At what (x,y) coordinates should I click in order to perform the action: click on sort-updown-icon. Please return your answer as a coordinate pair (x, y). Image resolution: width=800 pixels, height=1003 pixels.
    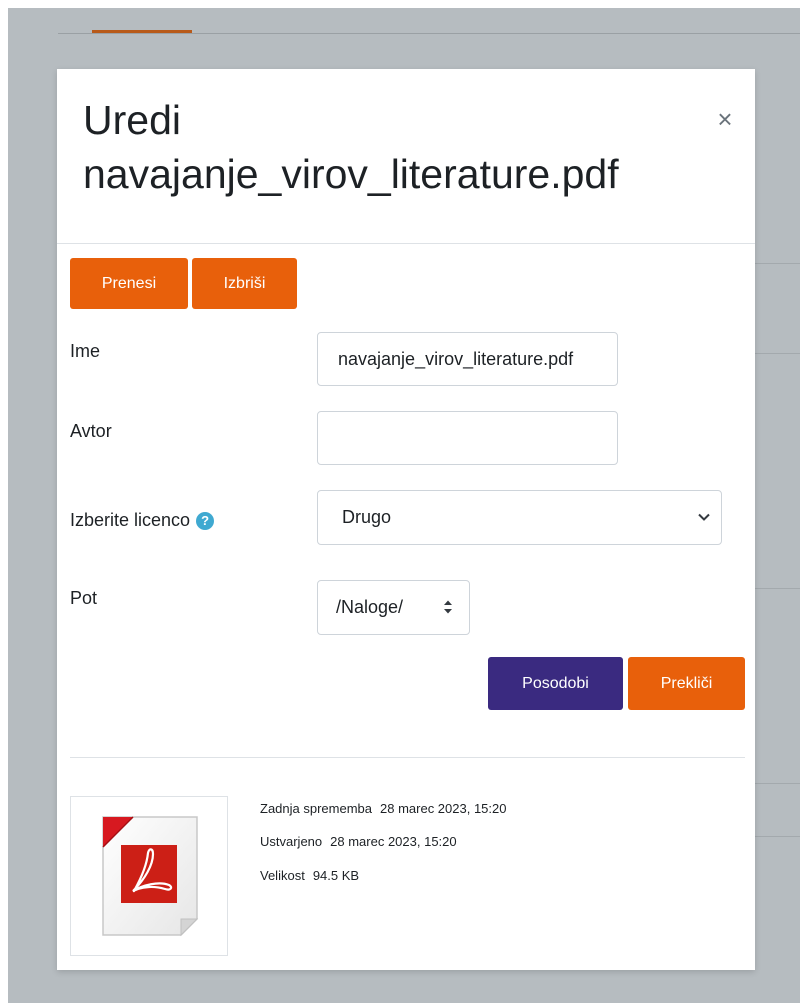
    Looking at the image, I should click on (448, 607).